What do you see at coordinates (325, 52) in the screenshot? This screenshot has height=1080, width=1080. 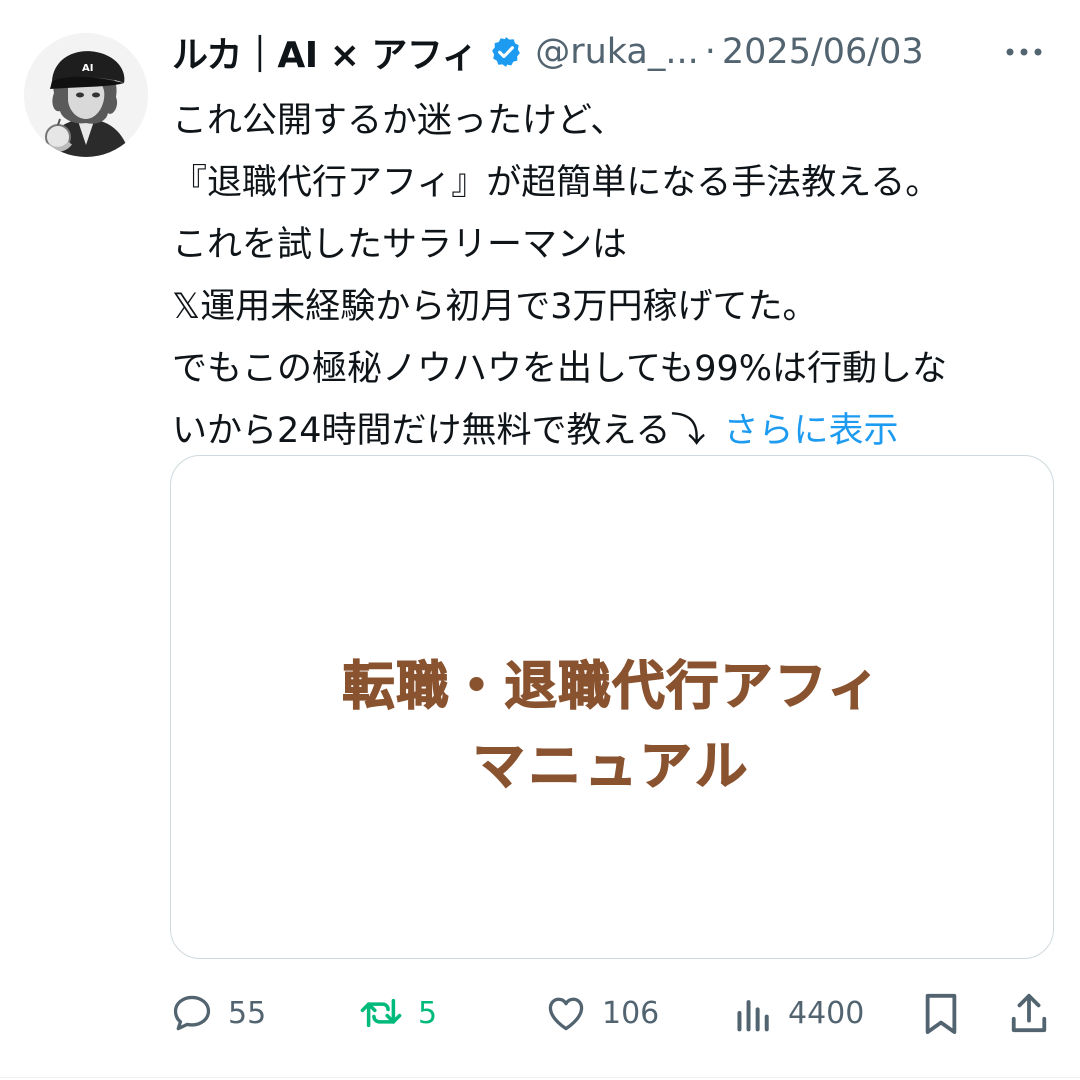 I see `display-name: ルカ｜AI × アフィ` at bounding box center [325, 52].